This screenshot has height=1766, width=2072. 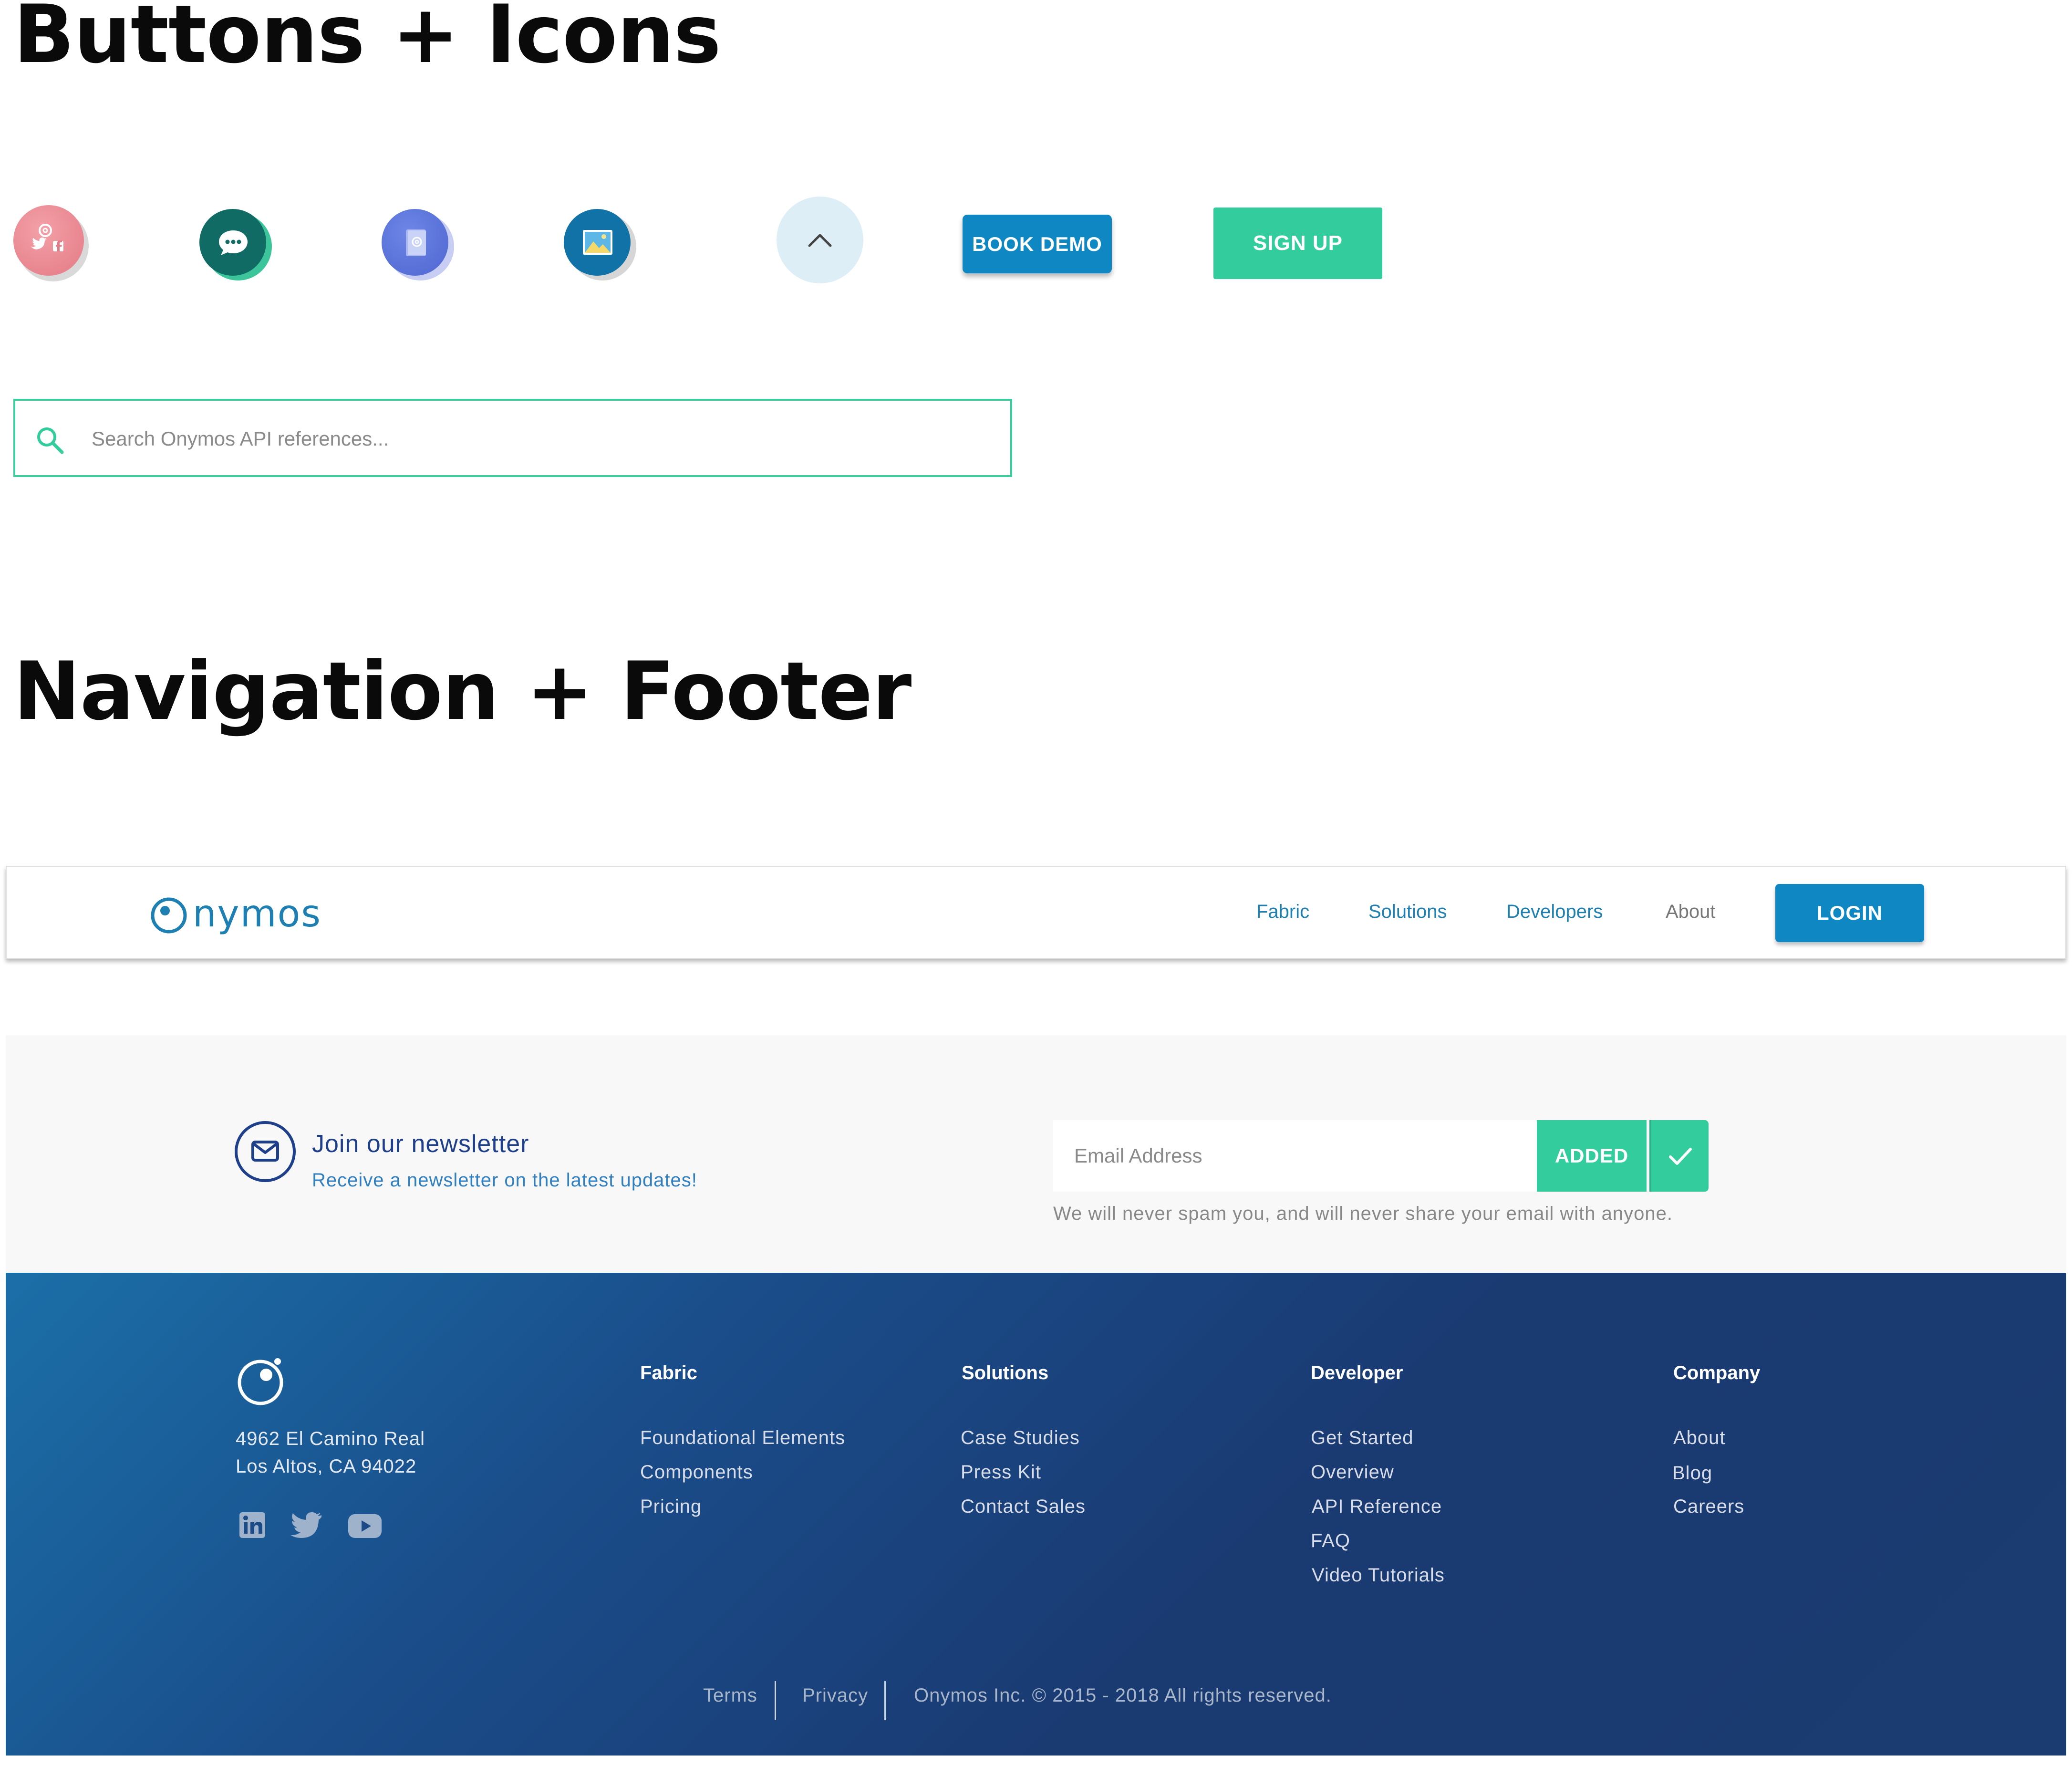 What do you see at coordinates (540, 439) in the screenshot?
I see `search-input` at bounding box center [540, 439].